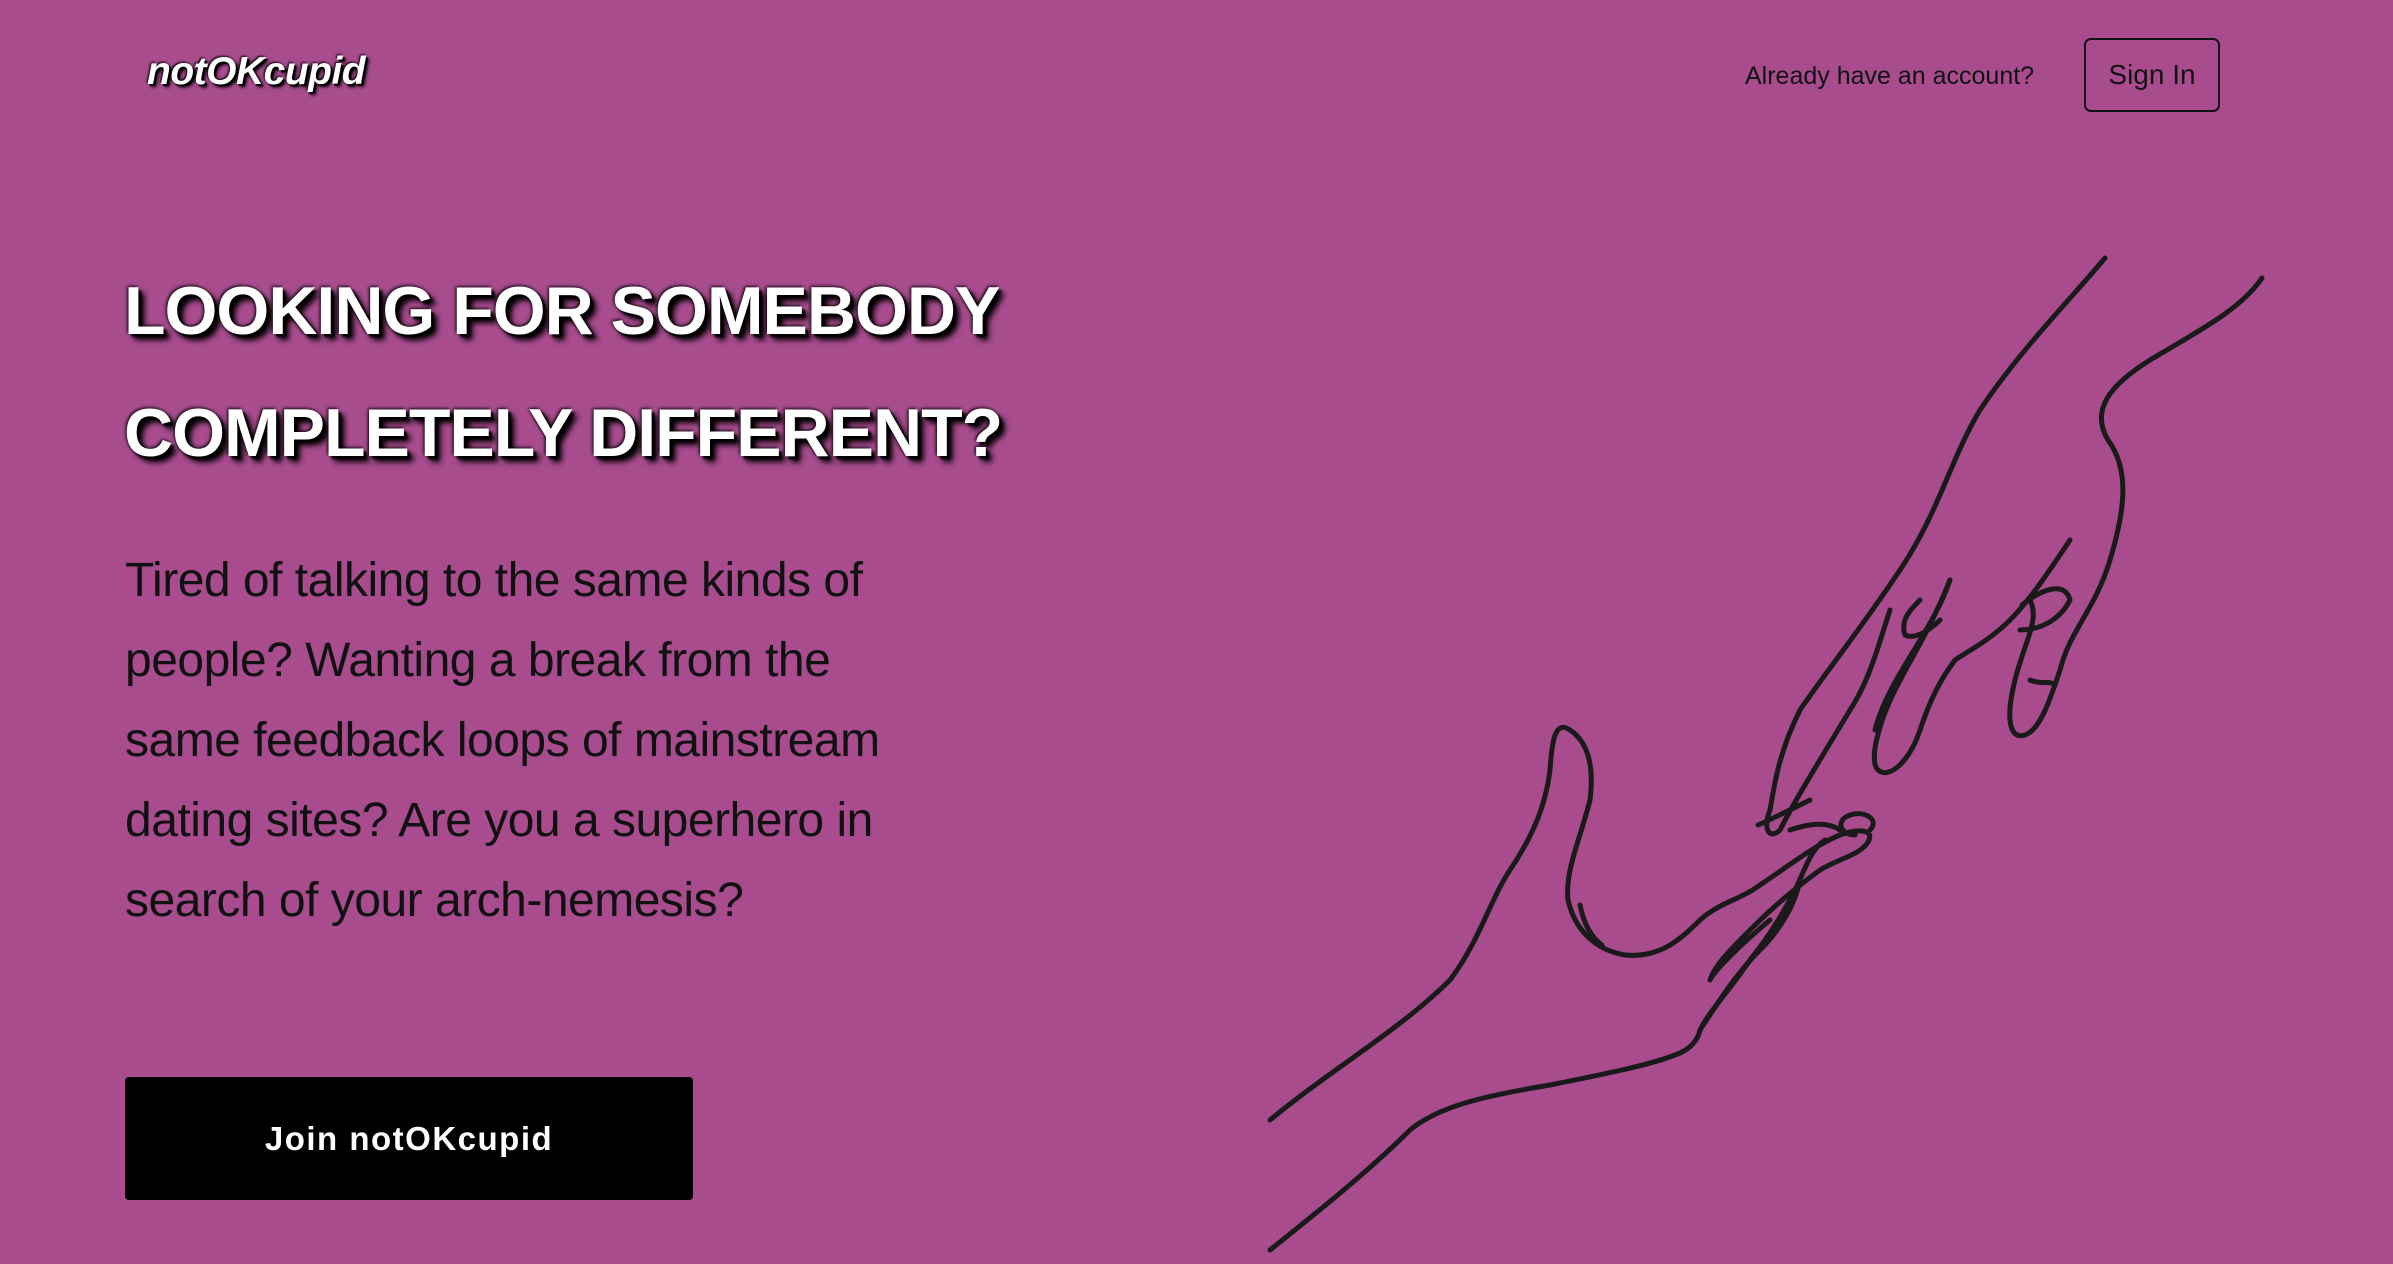  Describe the element at coordinates (256, 72) in the screenshot. I see `logo: notOKcupid` at that location.